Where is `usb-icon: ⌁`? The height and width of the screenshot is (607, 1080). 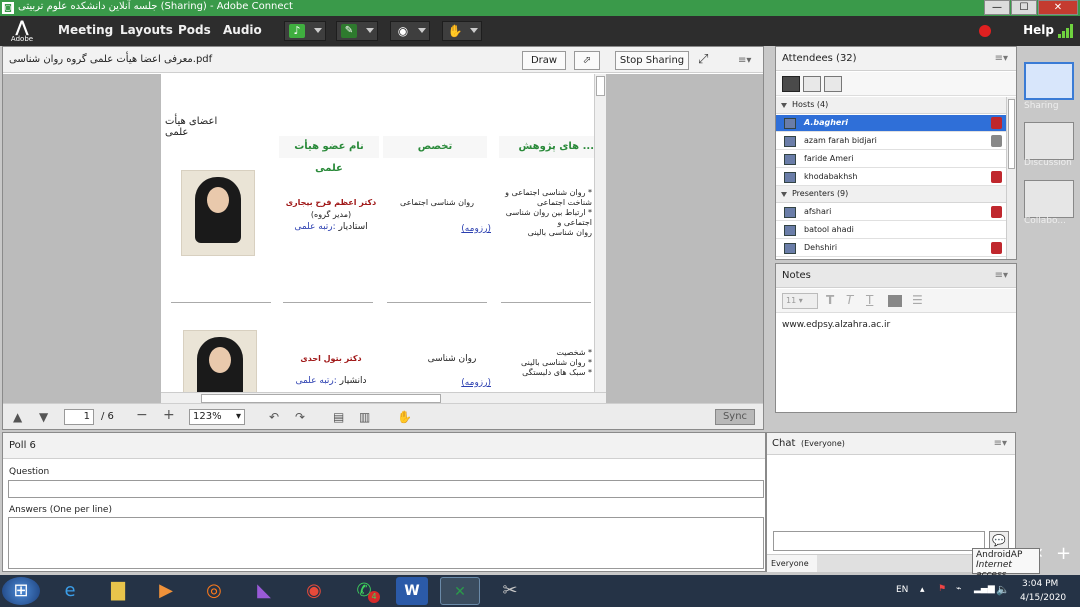
usb-icon: ⌁ is located at coordinates (958, 589).